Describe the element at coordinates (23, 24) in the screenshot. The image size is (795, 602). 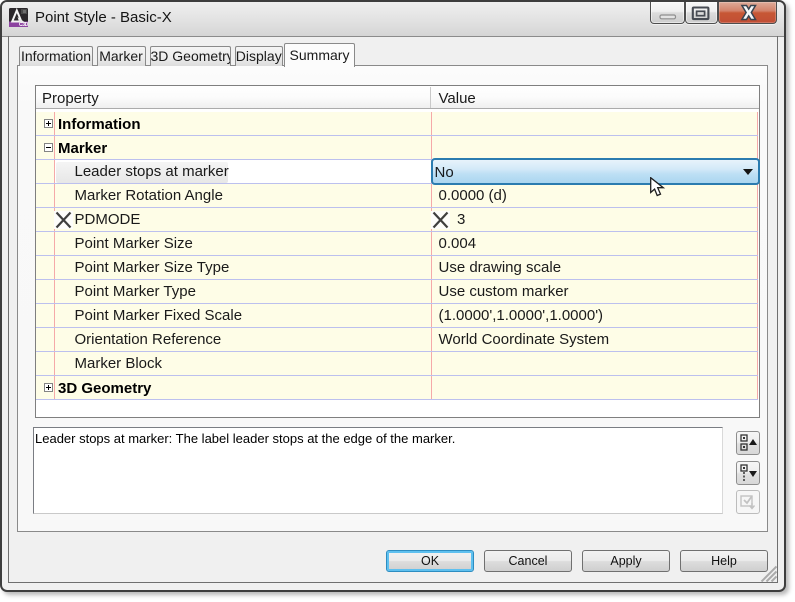
I see `svg-text: C3D` at that location.